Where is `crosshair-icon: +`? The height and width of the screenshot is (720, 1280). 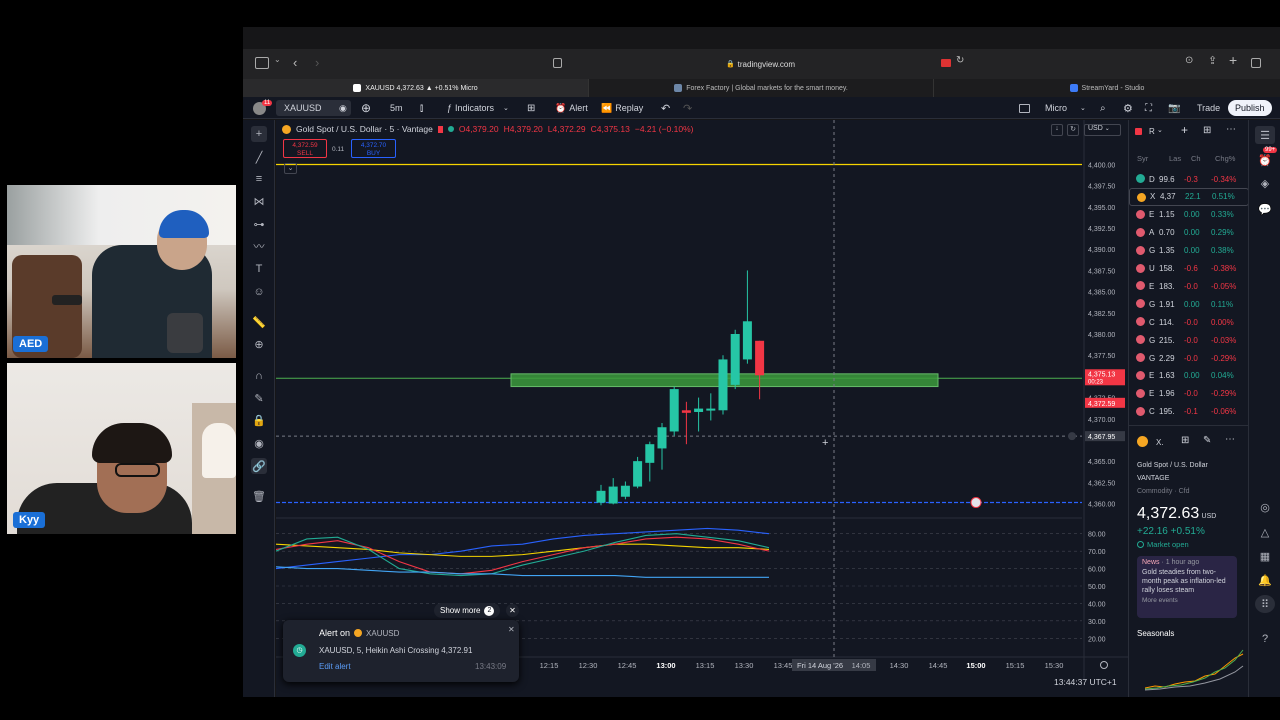 crosshair-icon: + is located at coordinates (259, 134).